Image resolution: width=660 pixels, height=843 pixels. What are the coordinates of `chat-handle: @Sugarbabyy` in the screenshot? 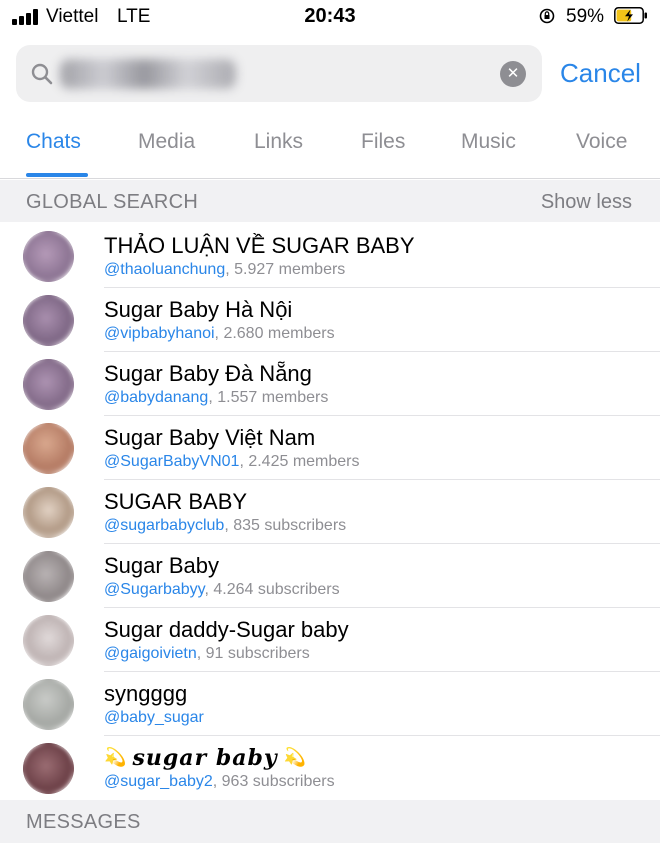 It's located at (154, 589).